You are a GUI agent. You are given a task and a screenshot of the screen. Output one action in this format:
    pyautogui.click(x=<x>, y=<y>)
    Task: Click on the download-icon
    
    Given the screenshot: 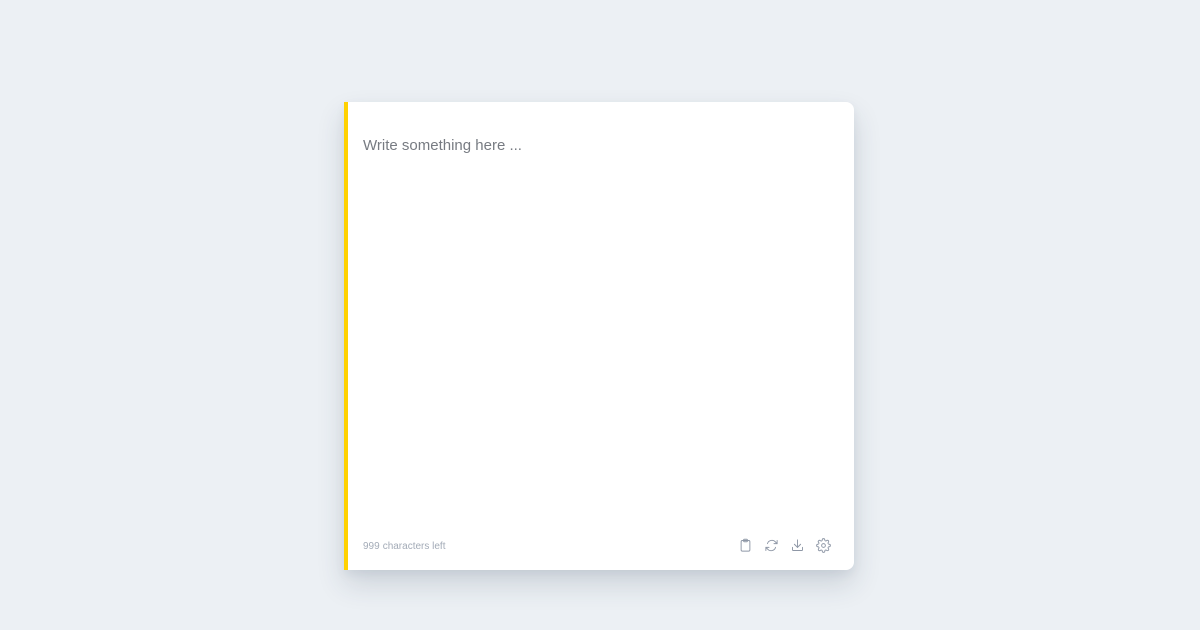 What is the action you would take?
    pyautogui.click(x=797, y=544)
    